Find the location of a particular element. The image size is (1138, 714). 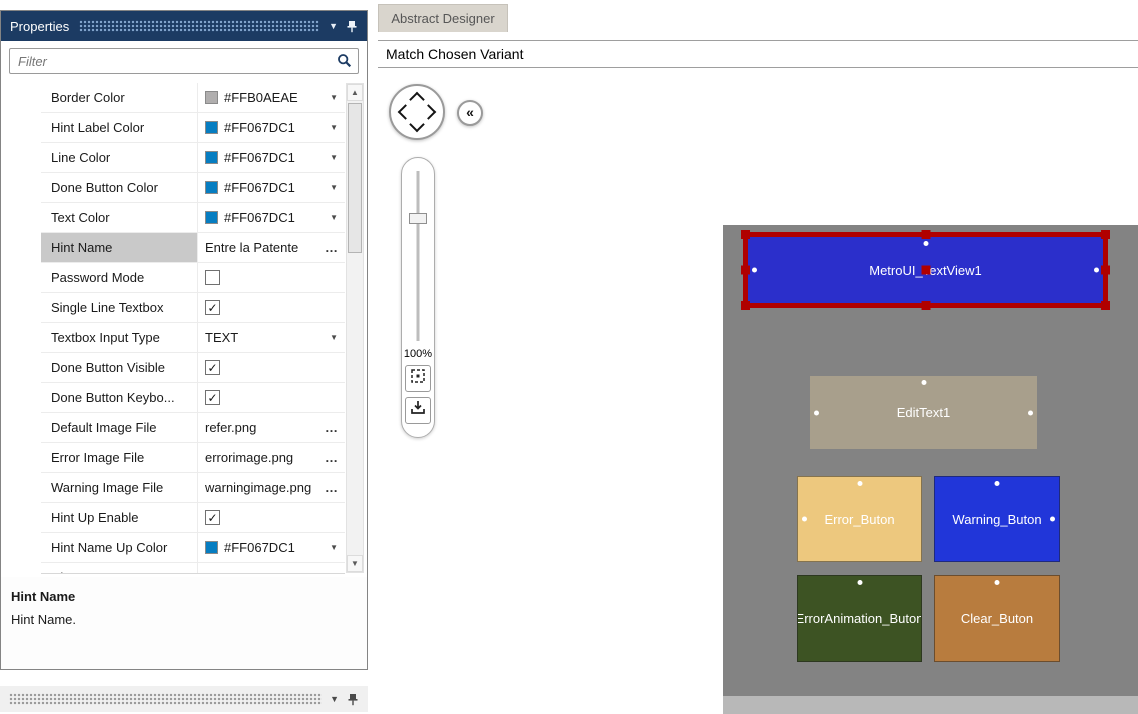

scrollbar-thumb is located at coordinates (355, 178).